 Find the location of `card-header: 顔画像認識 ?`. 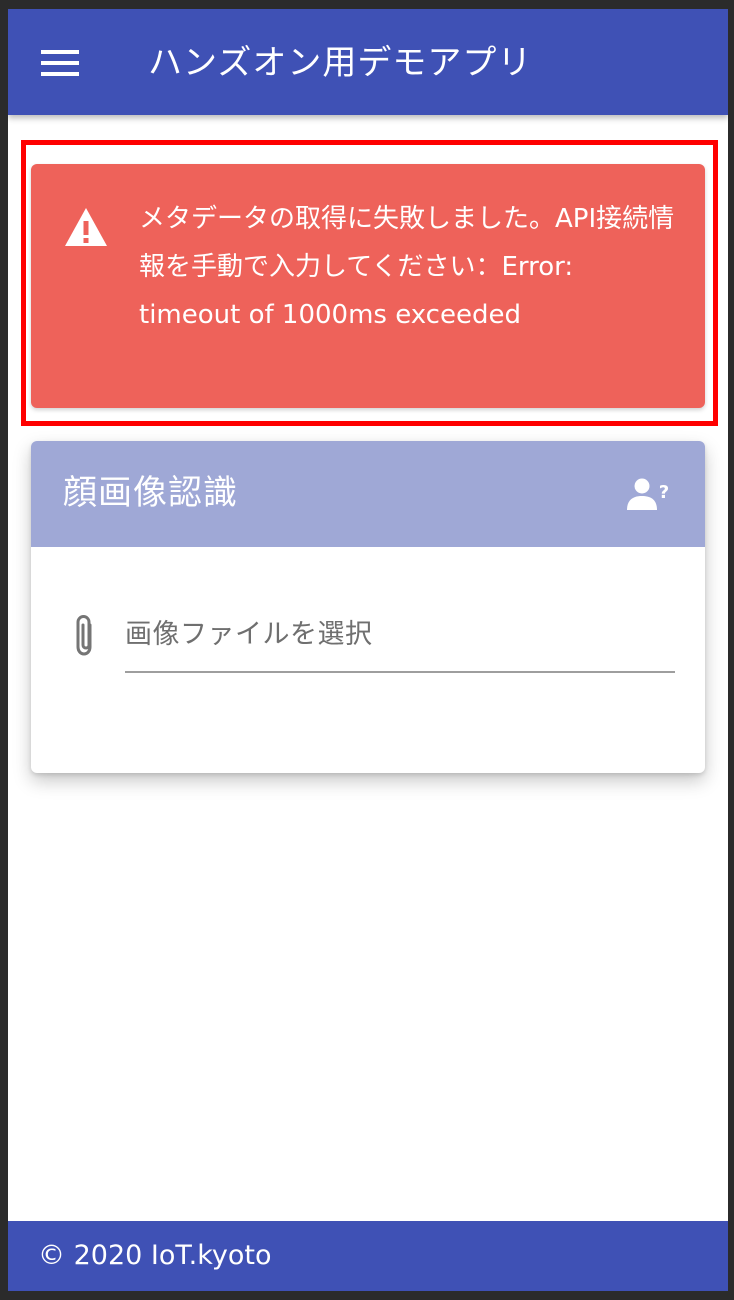

card-header: 顔画像認識 ? is located at coordinates (368, 494).